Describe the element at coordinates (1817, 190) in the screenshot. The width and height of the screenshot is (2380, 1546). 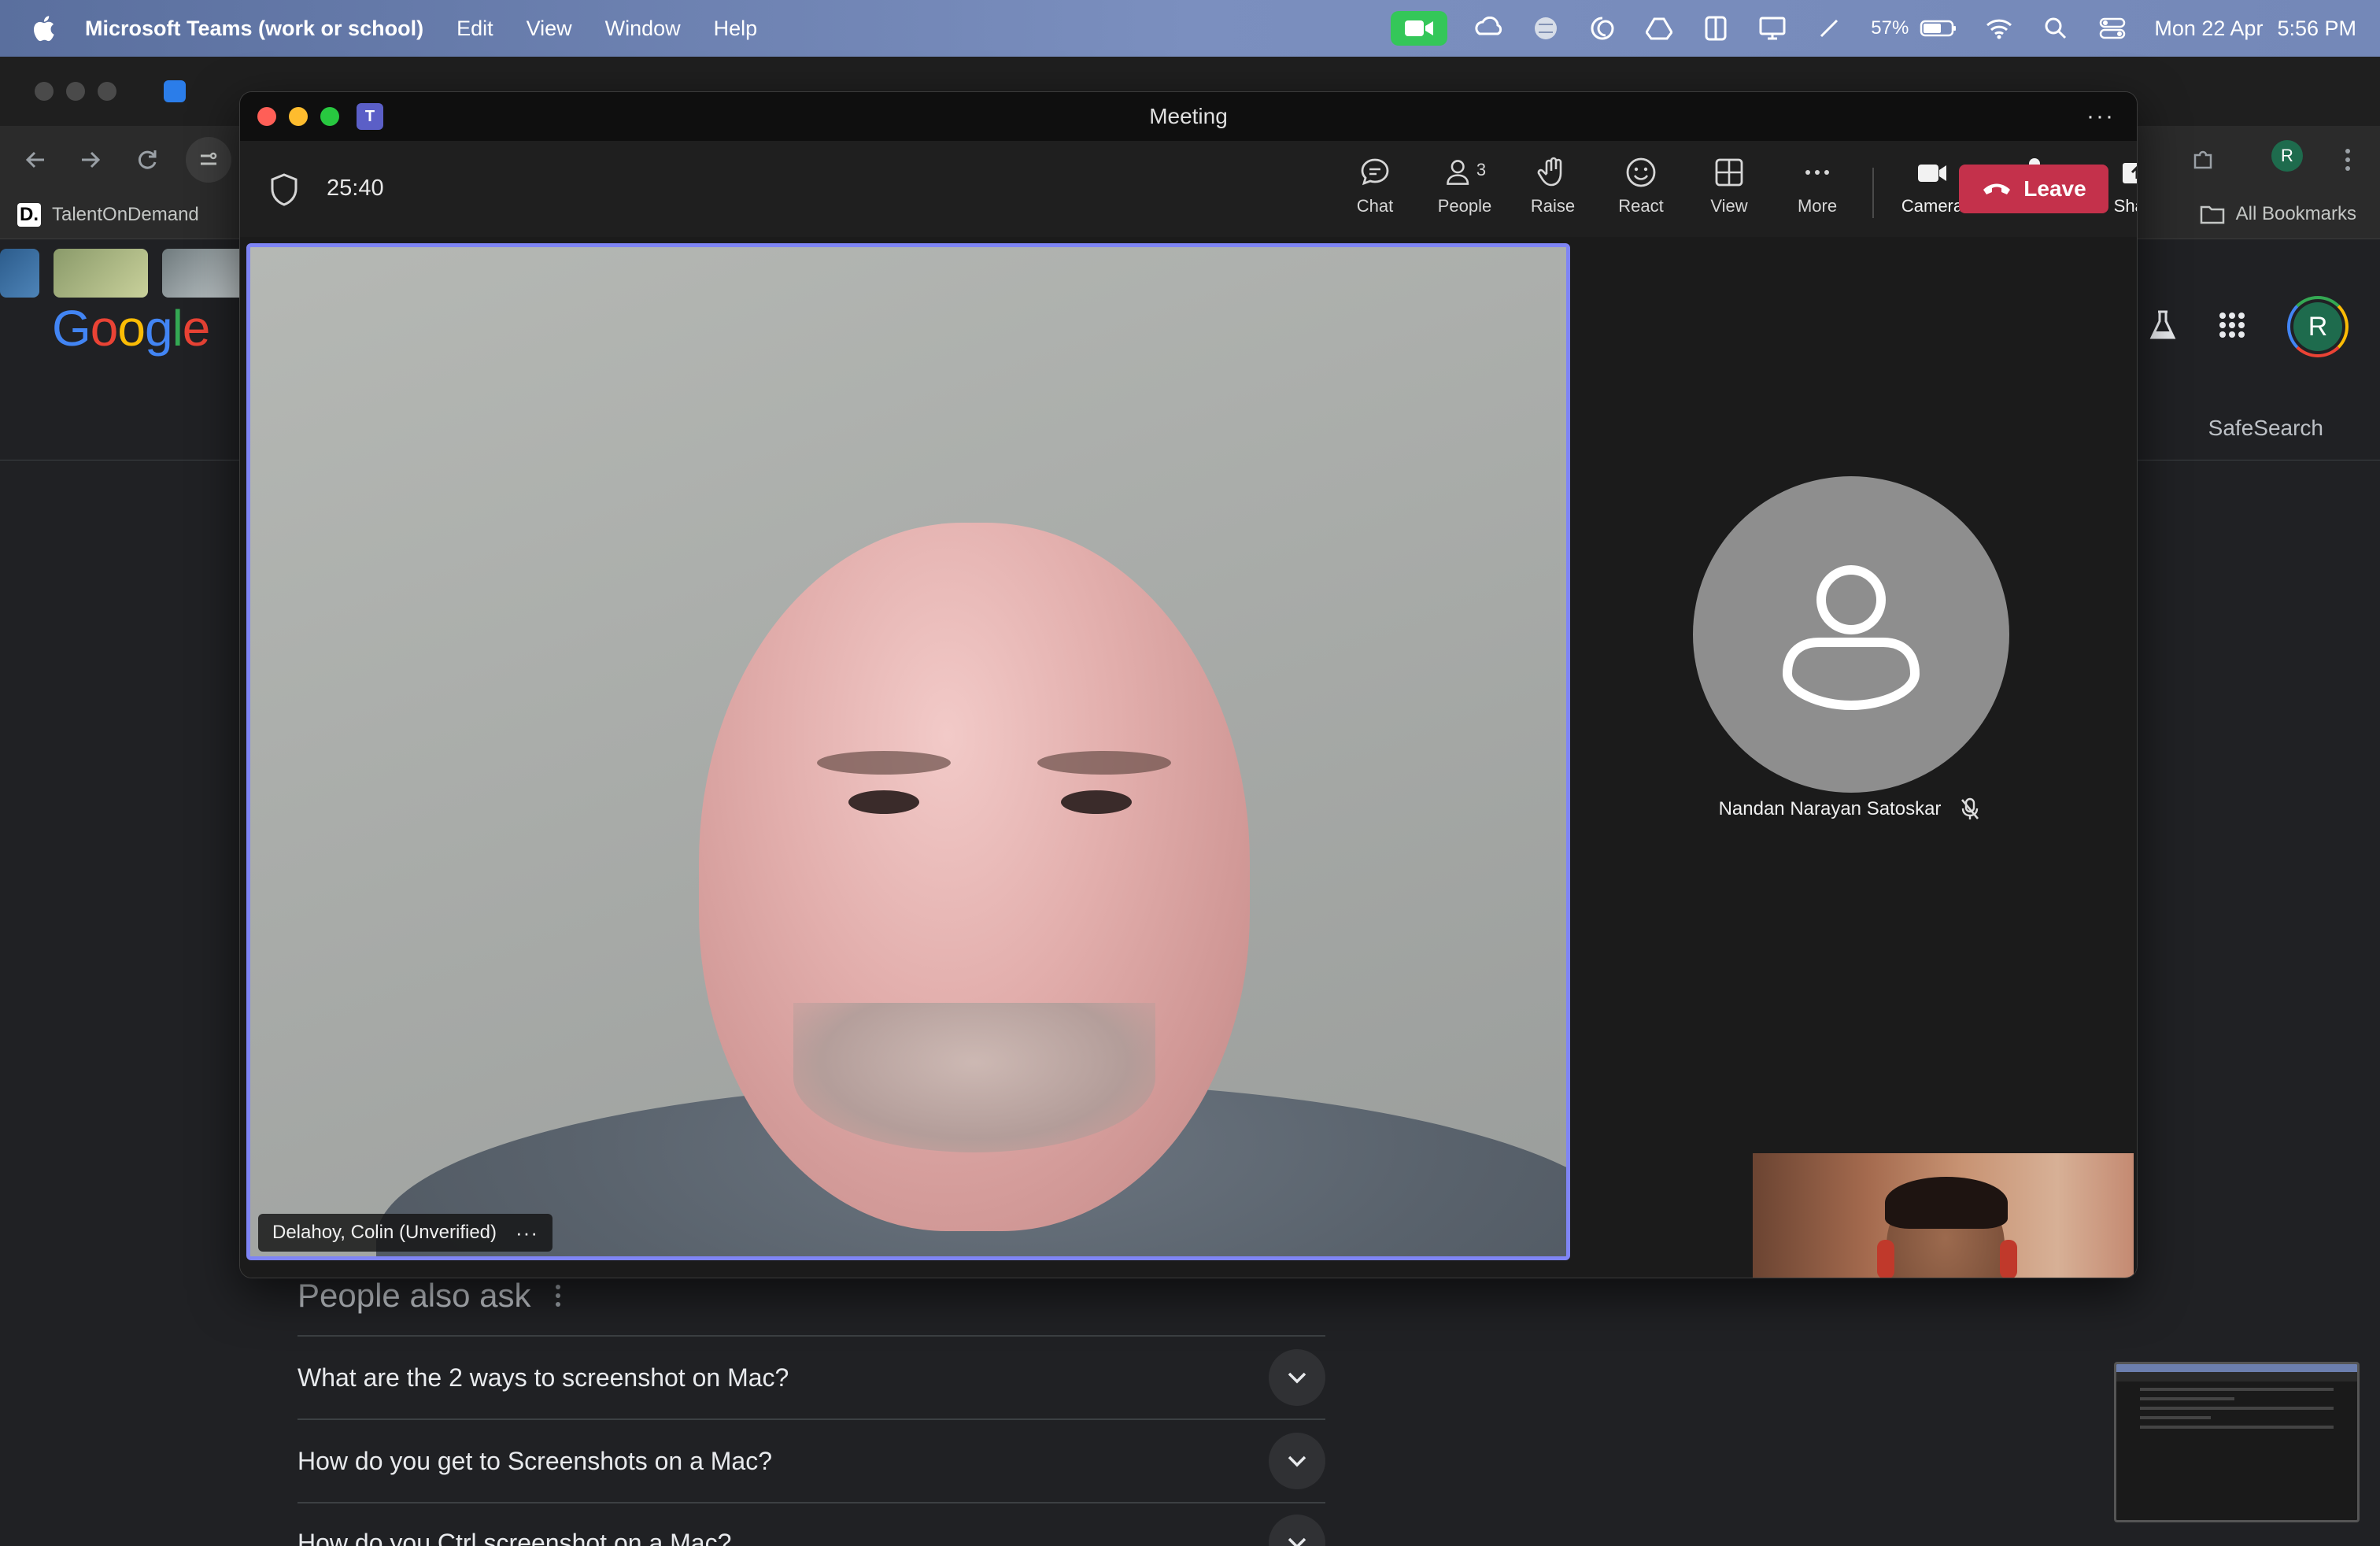
I see `more-button: More` at that location.